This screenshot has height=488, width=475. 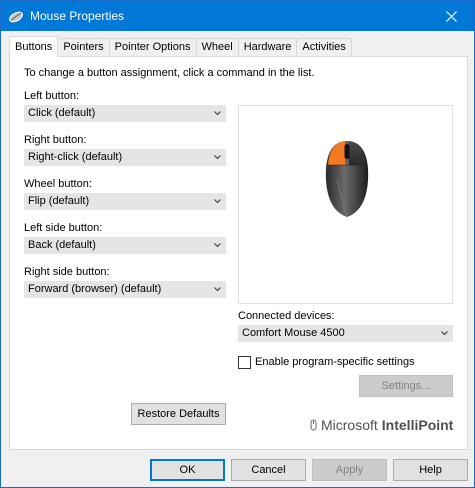 I want to click on right-side-button-select: Forward (browser) (default), so click(x=125, y=289).